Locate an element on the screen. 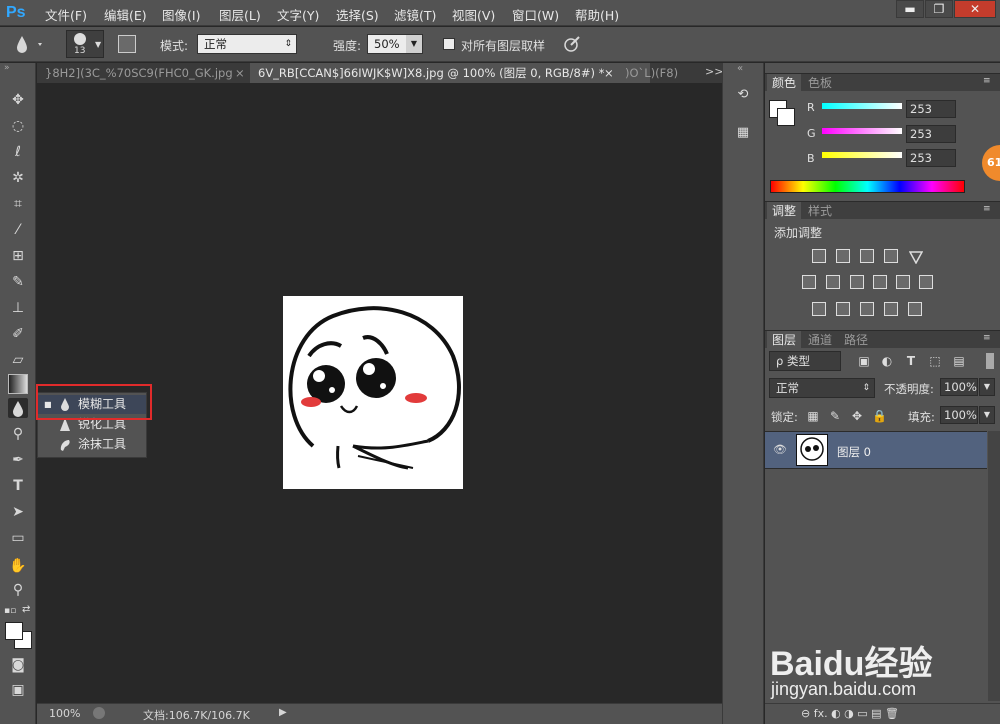 The image size is (1000, 724). brush-tool-icon: ✎ is located at coordinates (18, 282).